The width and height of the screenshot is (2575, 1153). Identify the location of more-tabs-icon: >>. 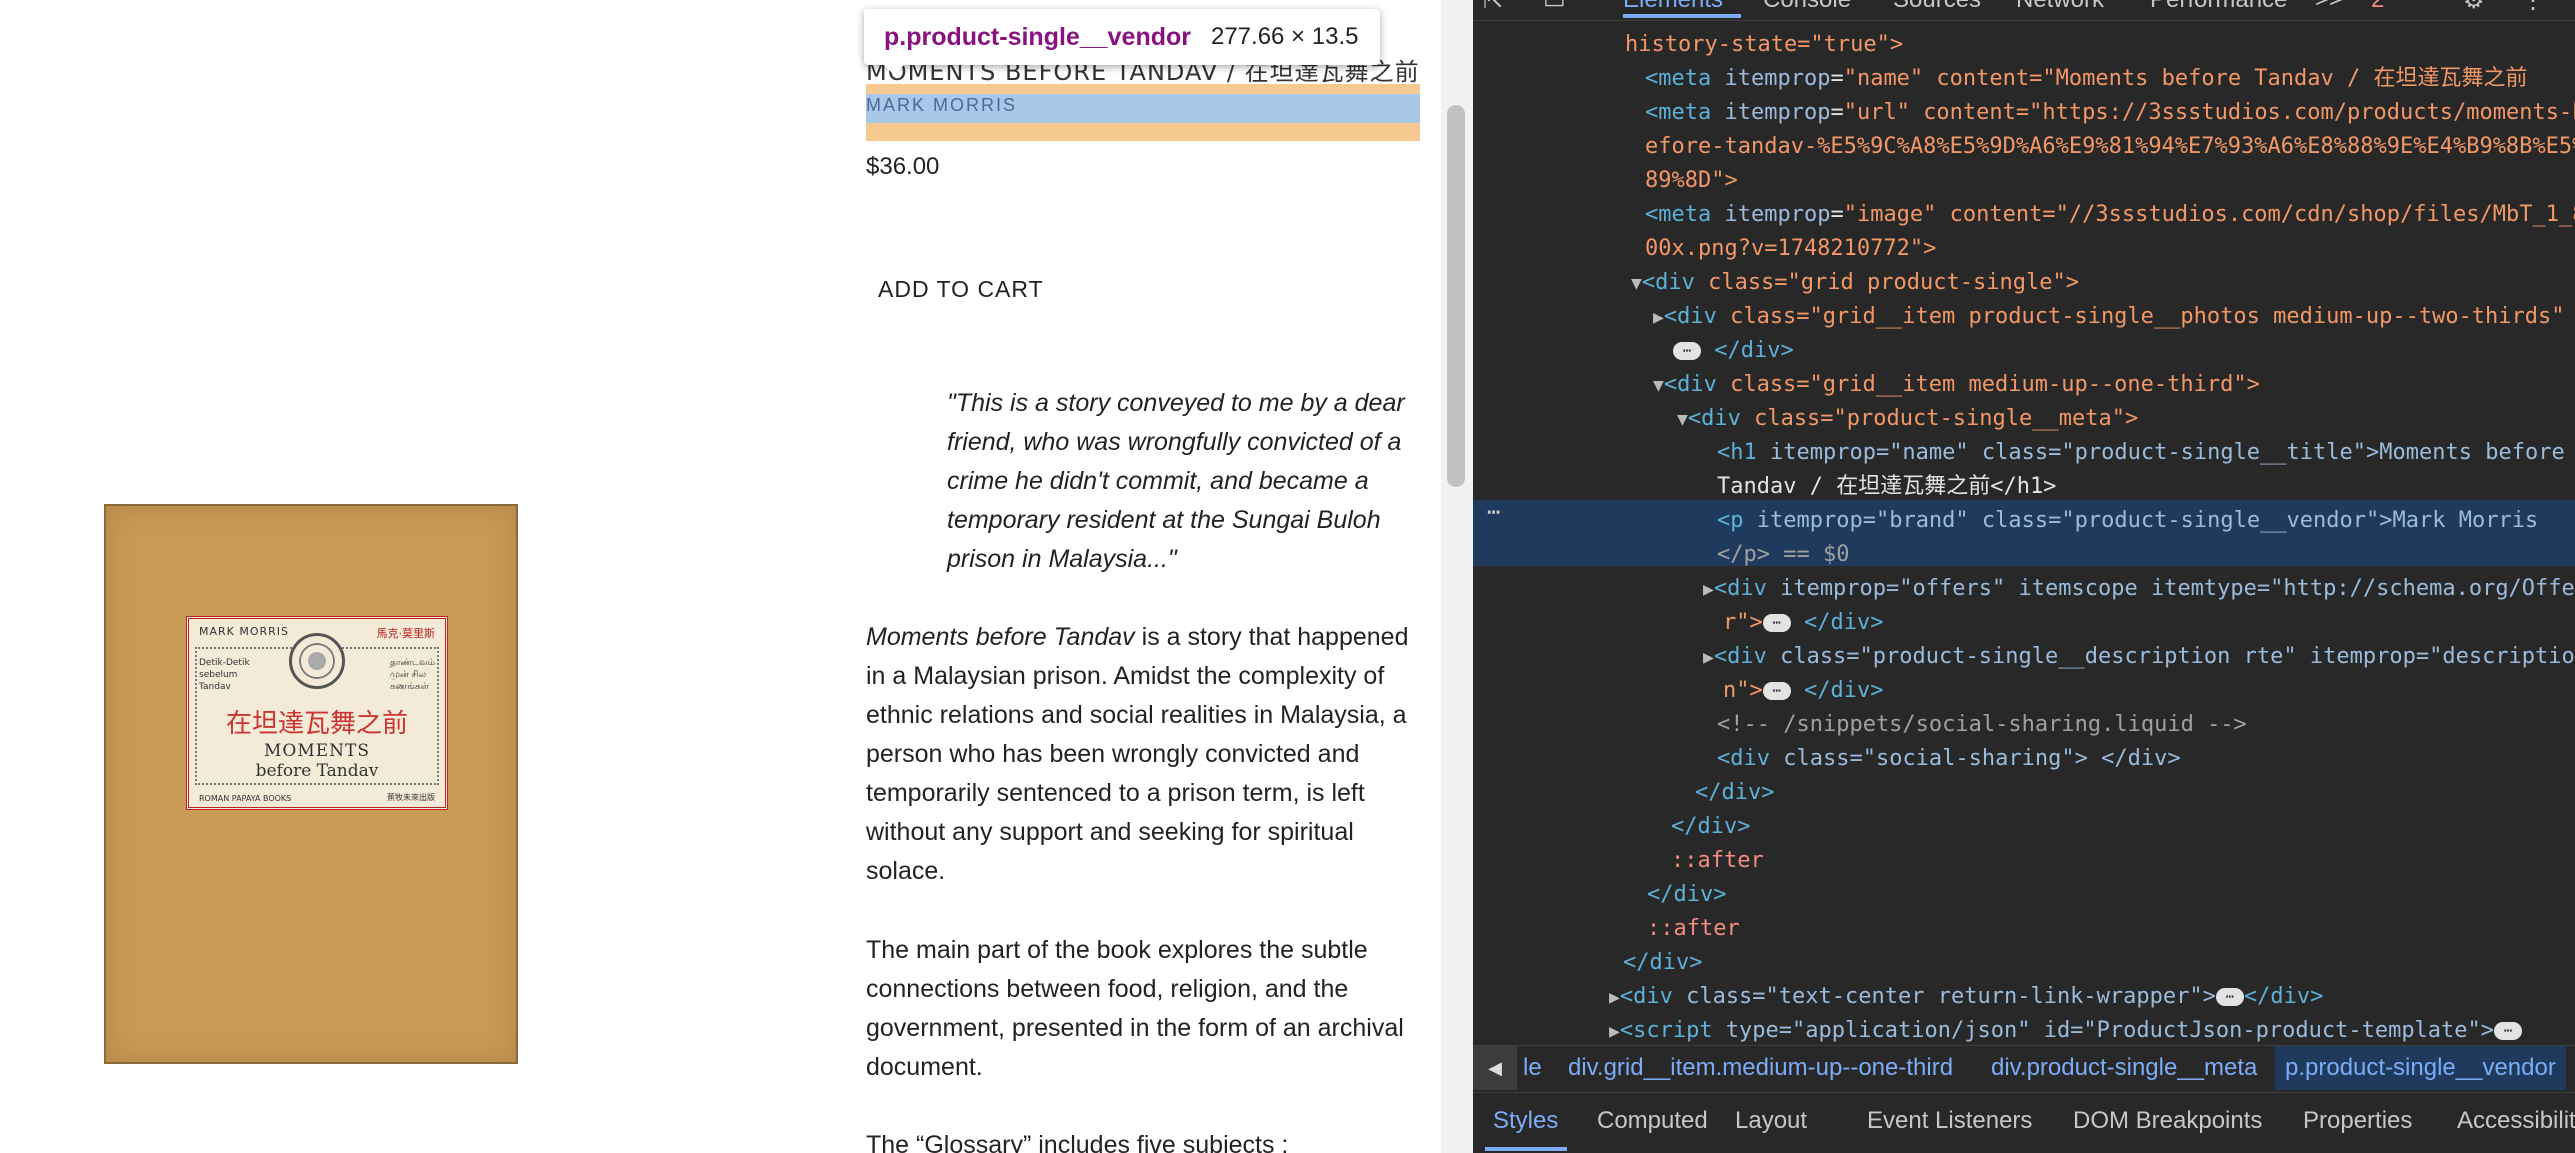
(2329, 7).